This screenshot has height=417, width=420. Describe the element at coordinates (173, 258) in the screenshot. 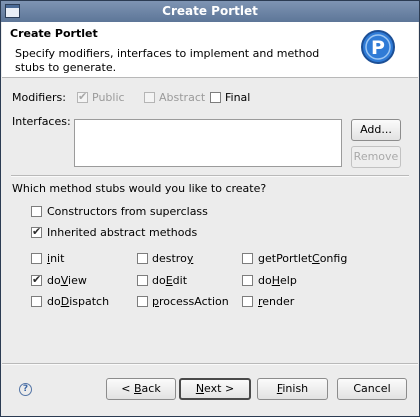

I see `destroy-label: destroy` at that location.